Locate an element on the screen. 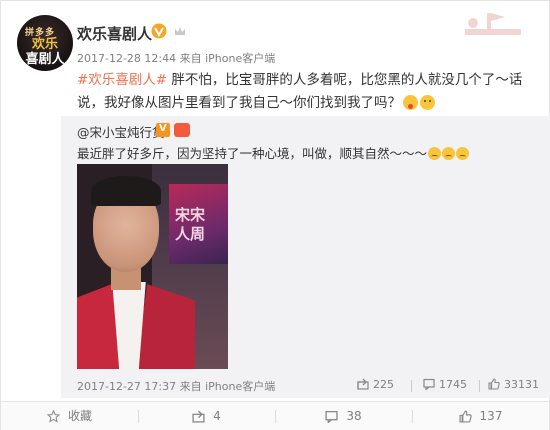  repost-text: 最近胖了好多斤，因为坚持了一种心境，叫做，顺其自然～～～ is located at coordinates (273, 152).